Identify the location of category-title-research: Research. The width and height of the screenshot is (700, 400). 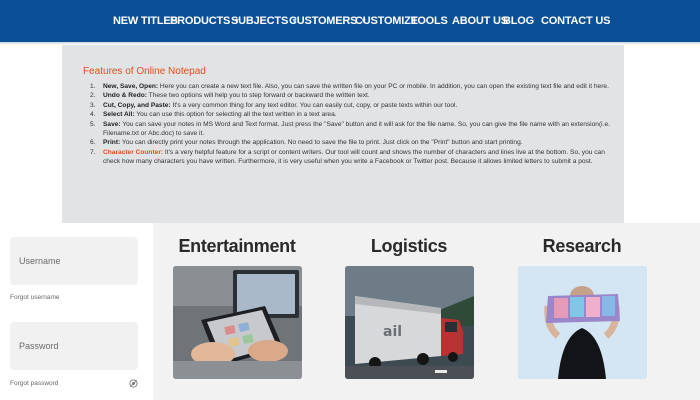
(582, 246).